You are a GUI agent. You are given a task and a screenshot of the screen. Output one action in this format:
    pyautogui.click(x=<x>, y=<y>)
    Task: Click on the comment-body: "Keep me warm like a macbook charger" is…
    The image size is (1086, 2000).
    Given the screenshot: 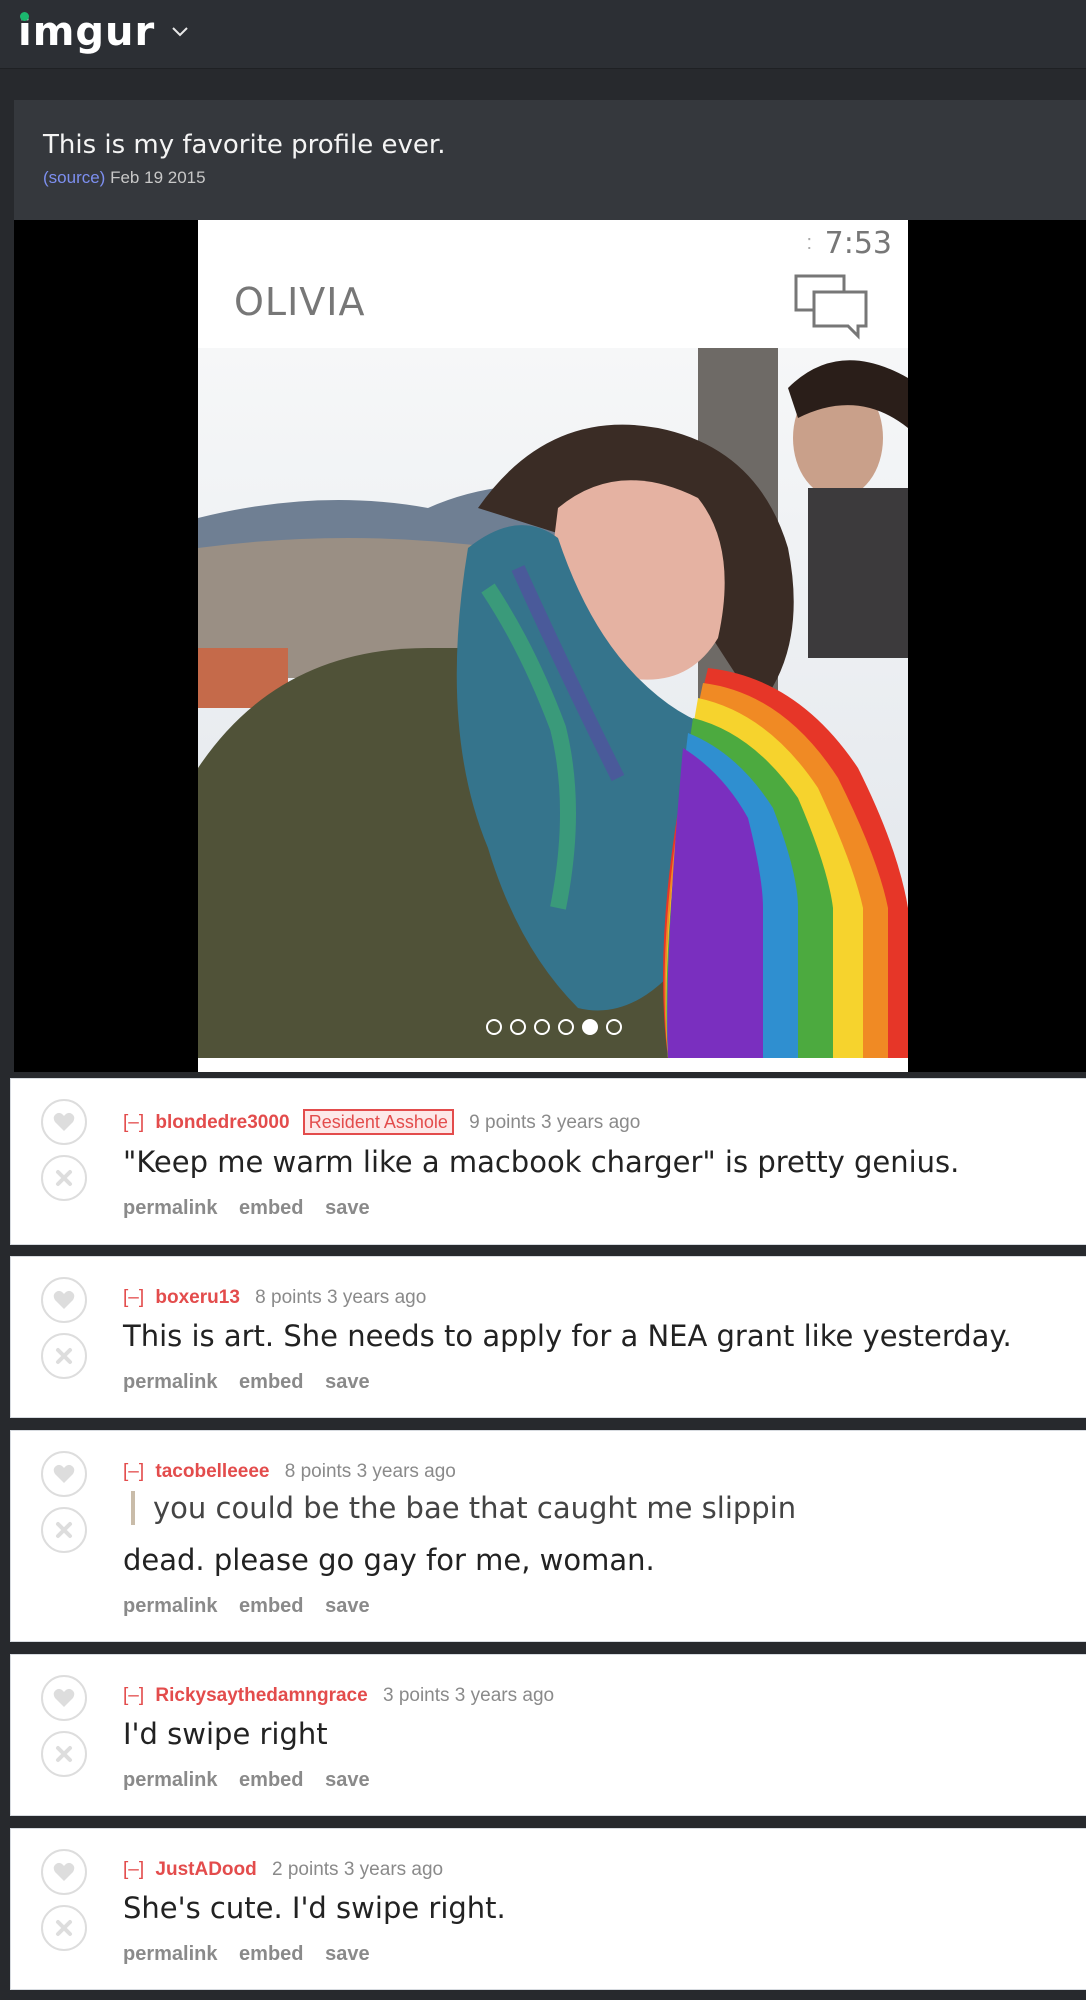 What is the action you would take?
    pyautogui.click(x=541, y=1162)
    